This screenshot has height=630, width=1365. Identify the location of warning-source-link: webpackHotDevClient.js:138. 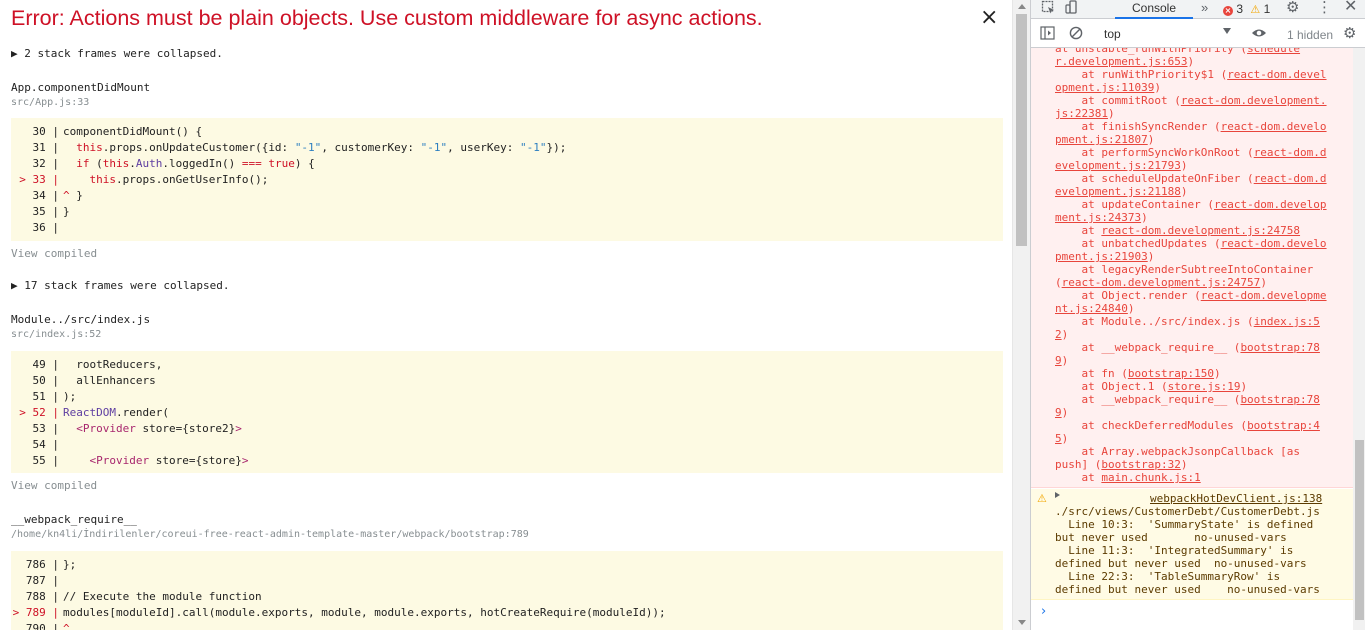
(1236, 498).